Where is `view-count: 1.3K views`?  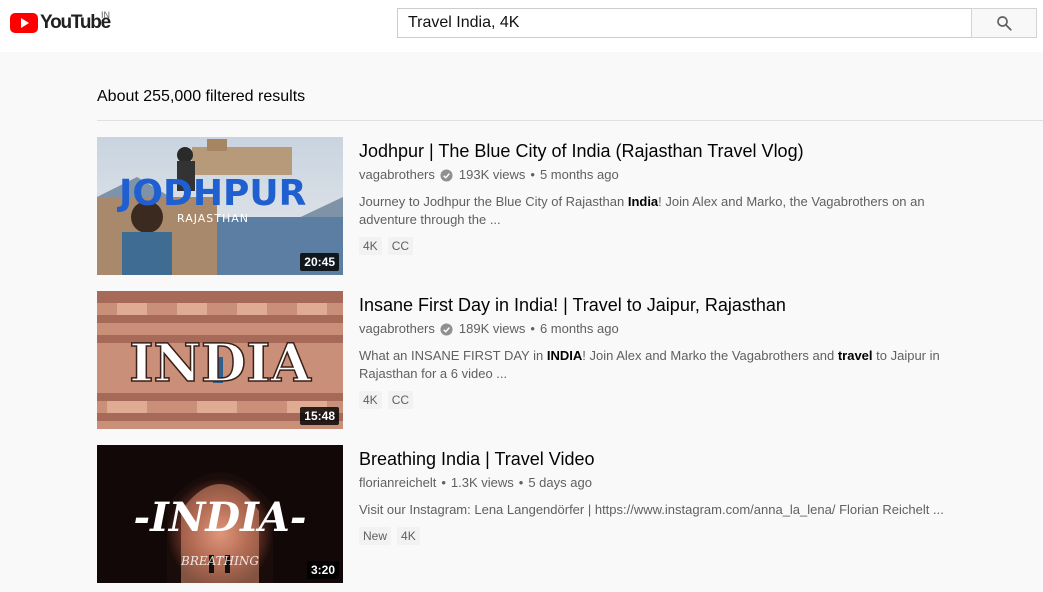
view-count: 1.3K views is located at coordinates (482, 482).